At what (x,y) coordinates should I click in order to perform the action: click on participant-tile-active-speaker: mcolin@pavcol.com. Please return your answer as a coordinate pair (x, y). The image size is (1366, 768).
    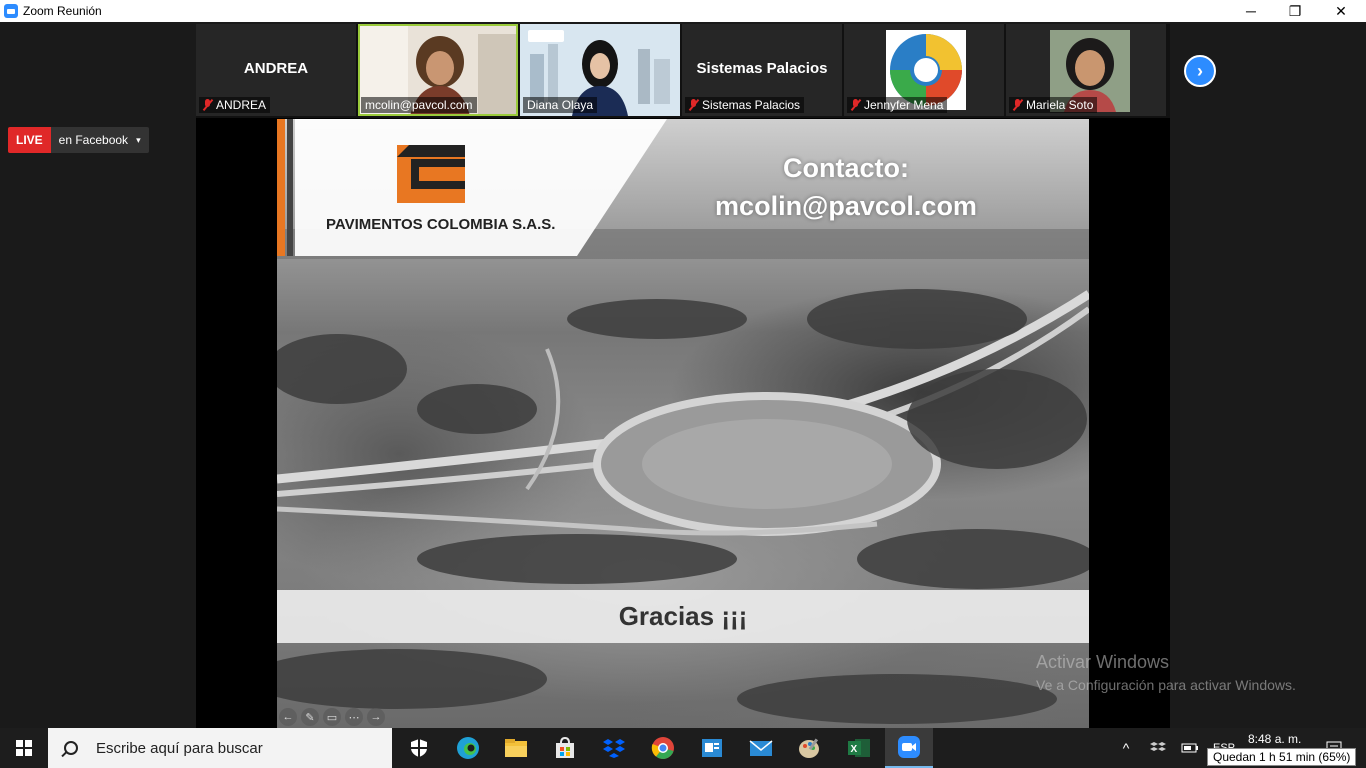
    Looking at the image, I should click on (438, 70).